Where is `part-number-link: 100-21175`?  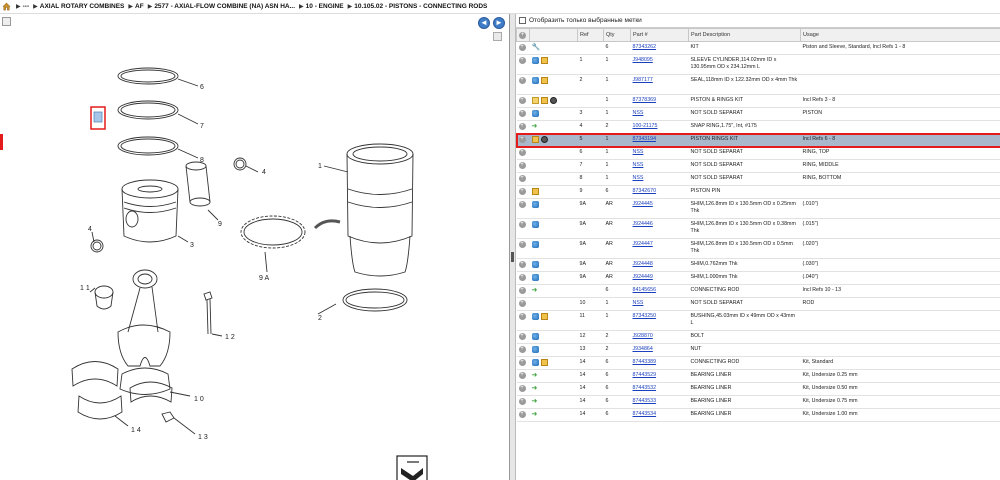 part-number-link: 100-21175 is located at coordinates (645, 126).